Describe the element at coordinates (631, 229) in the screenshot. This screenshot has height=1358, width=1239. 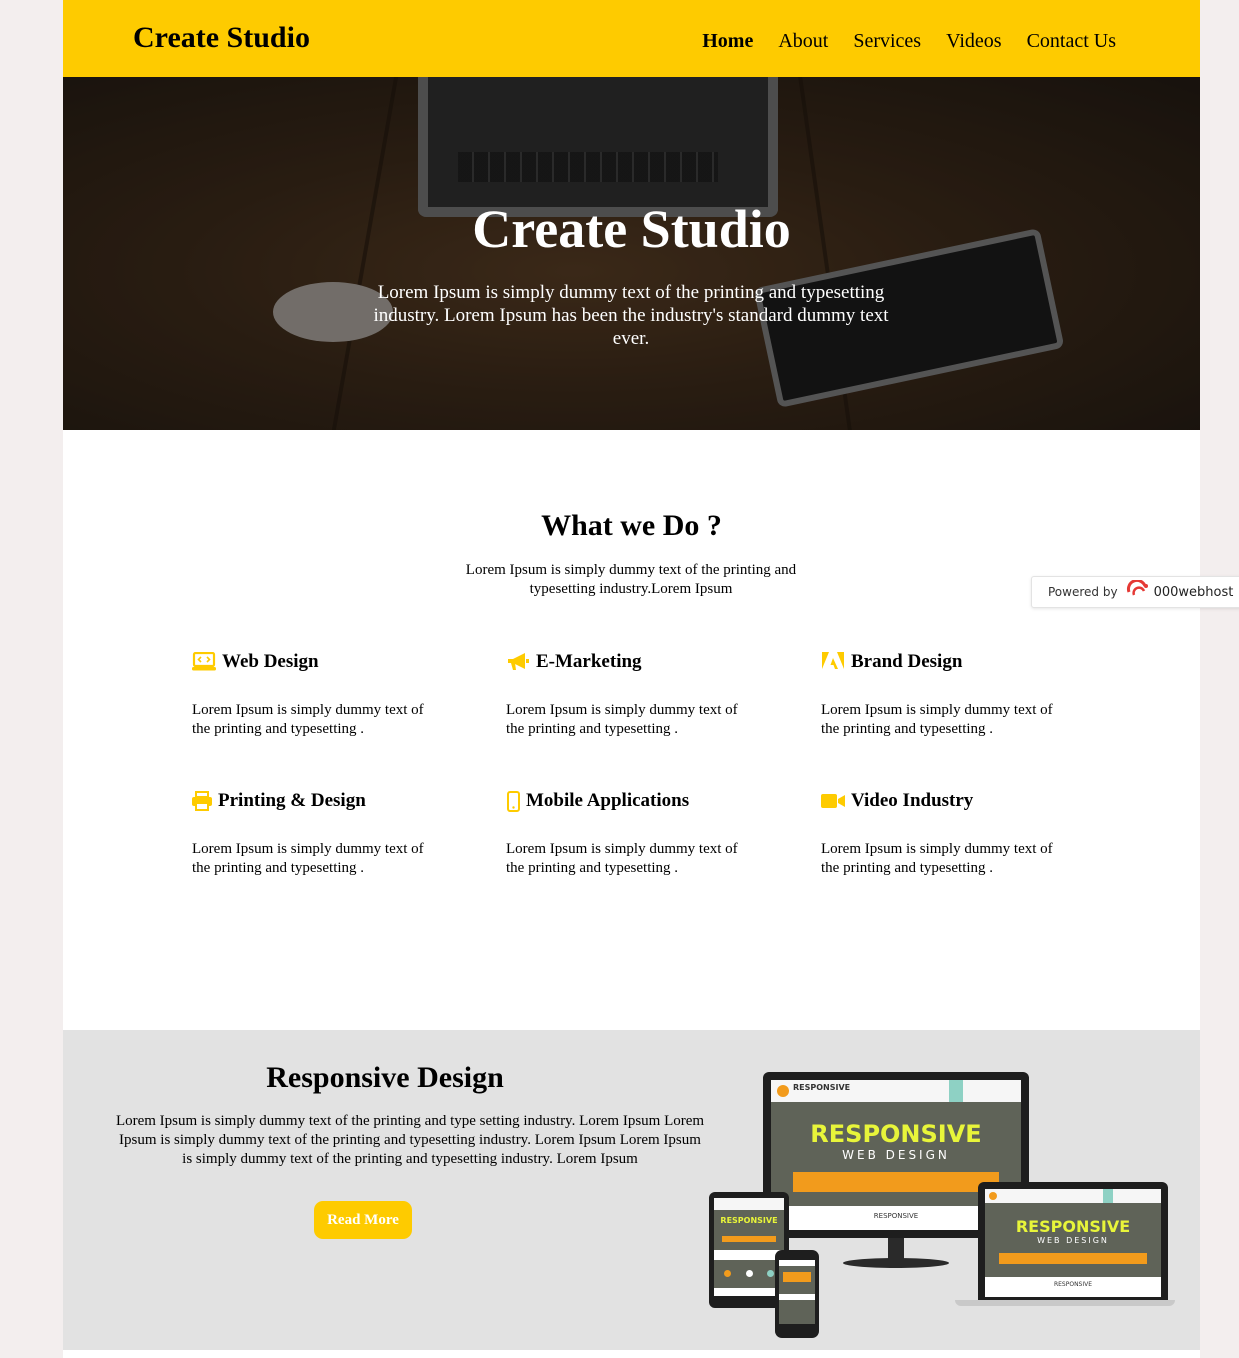
I see `hero-title: Create Studio` at that location.